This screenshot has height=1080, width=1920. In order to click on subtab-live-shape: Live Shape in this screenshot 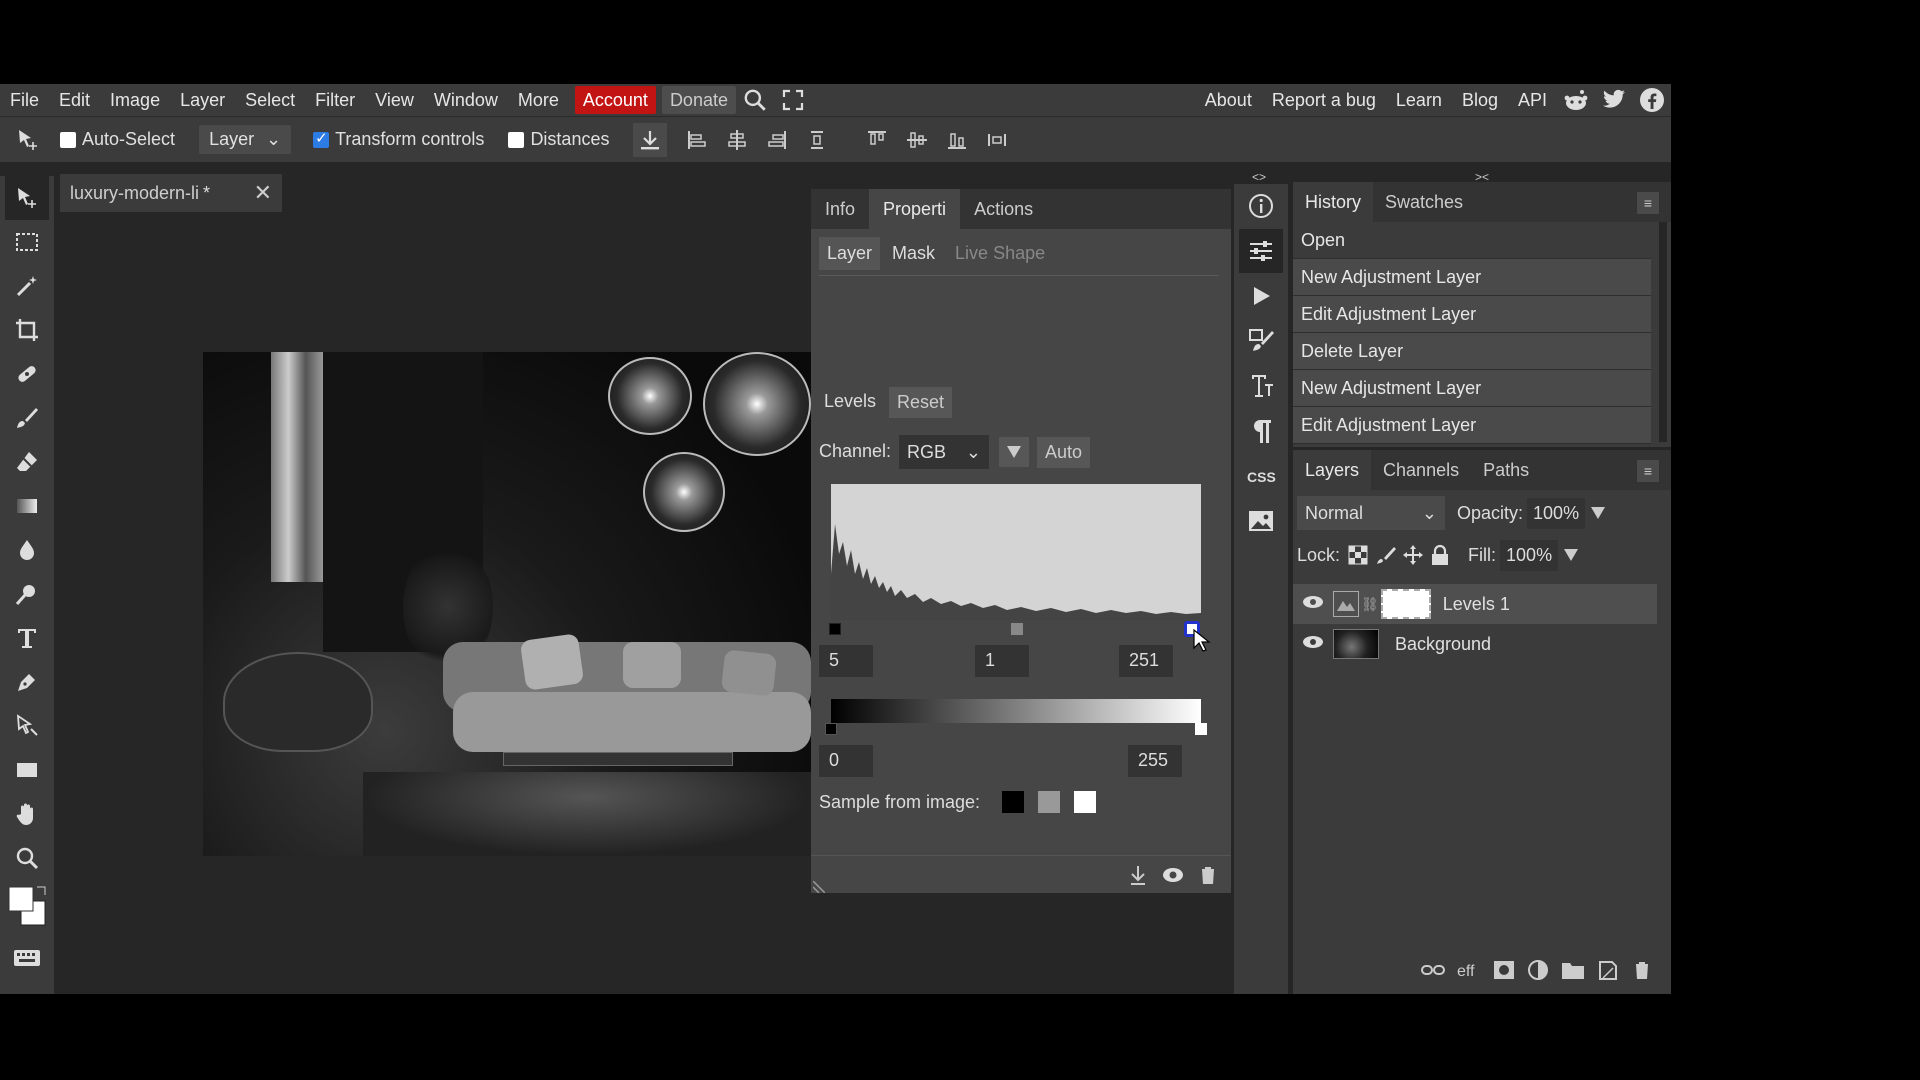, I will do `click(1000, 253)`.